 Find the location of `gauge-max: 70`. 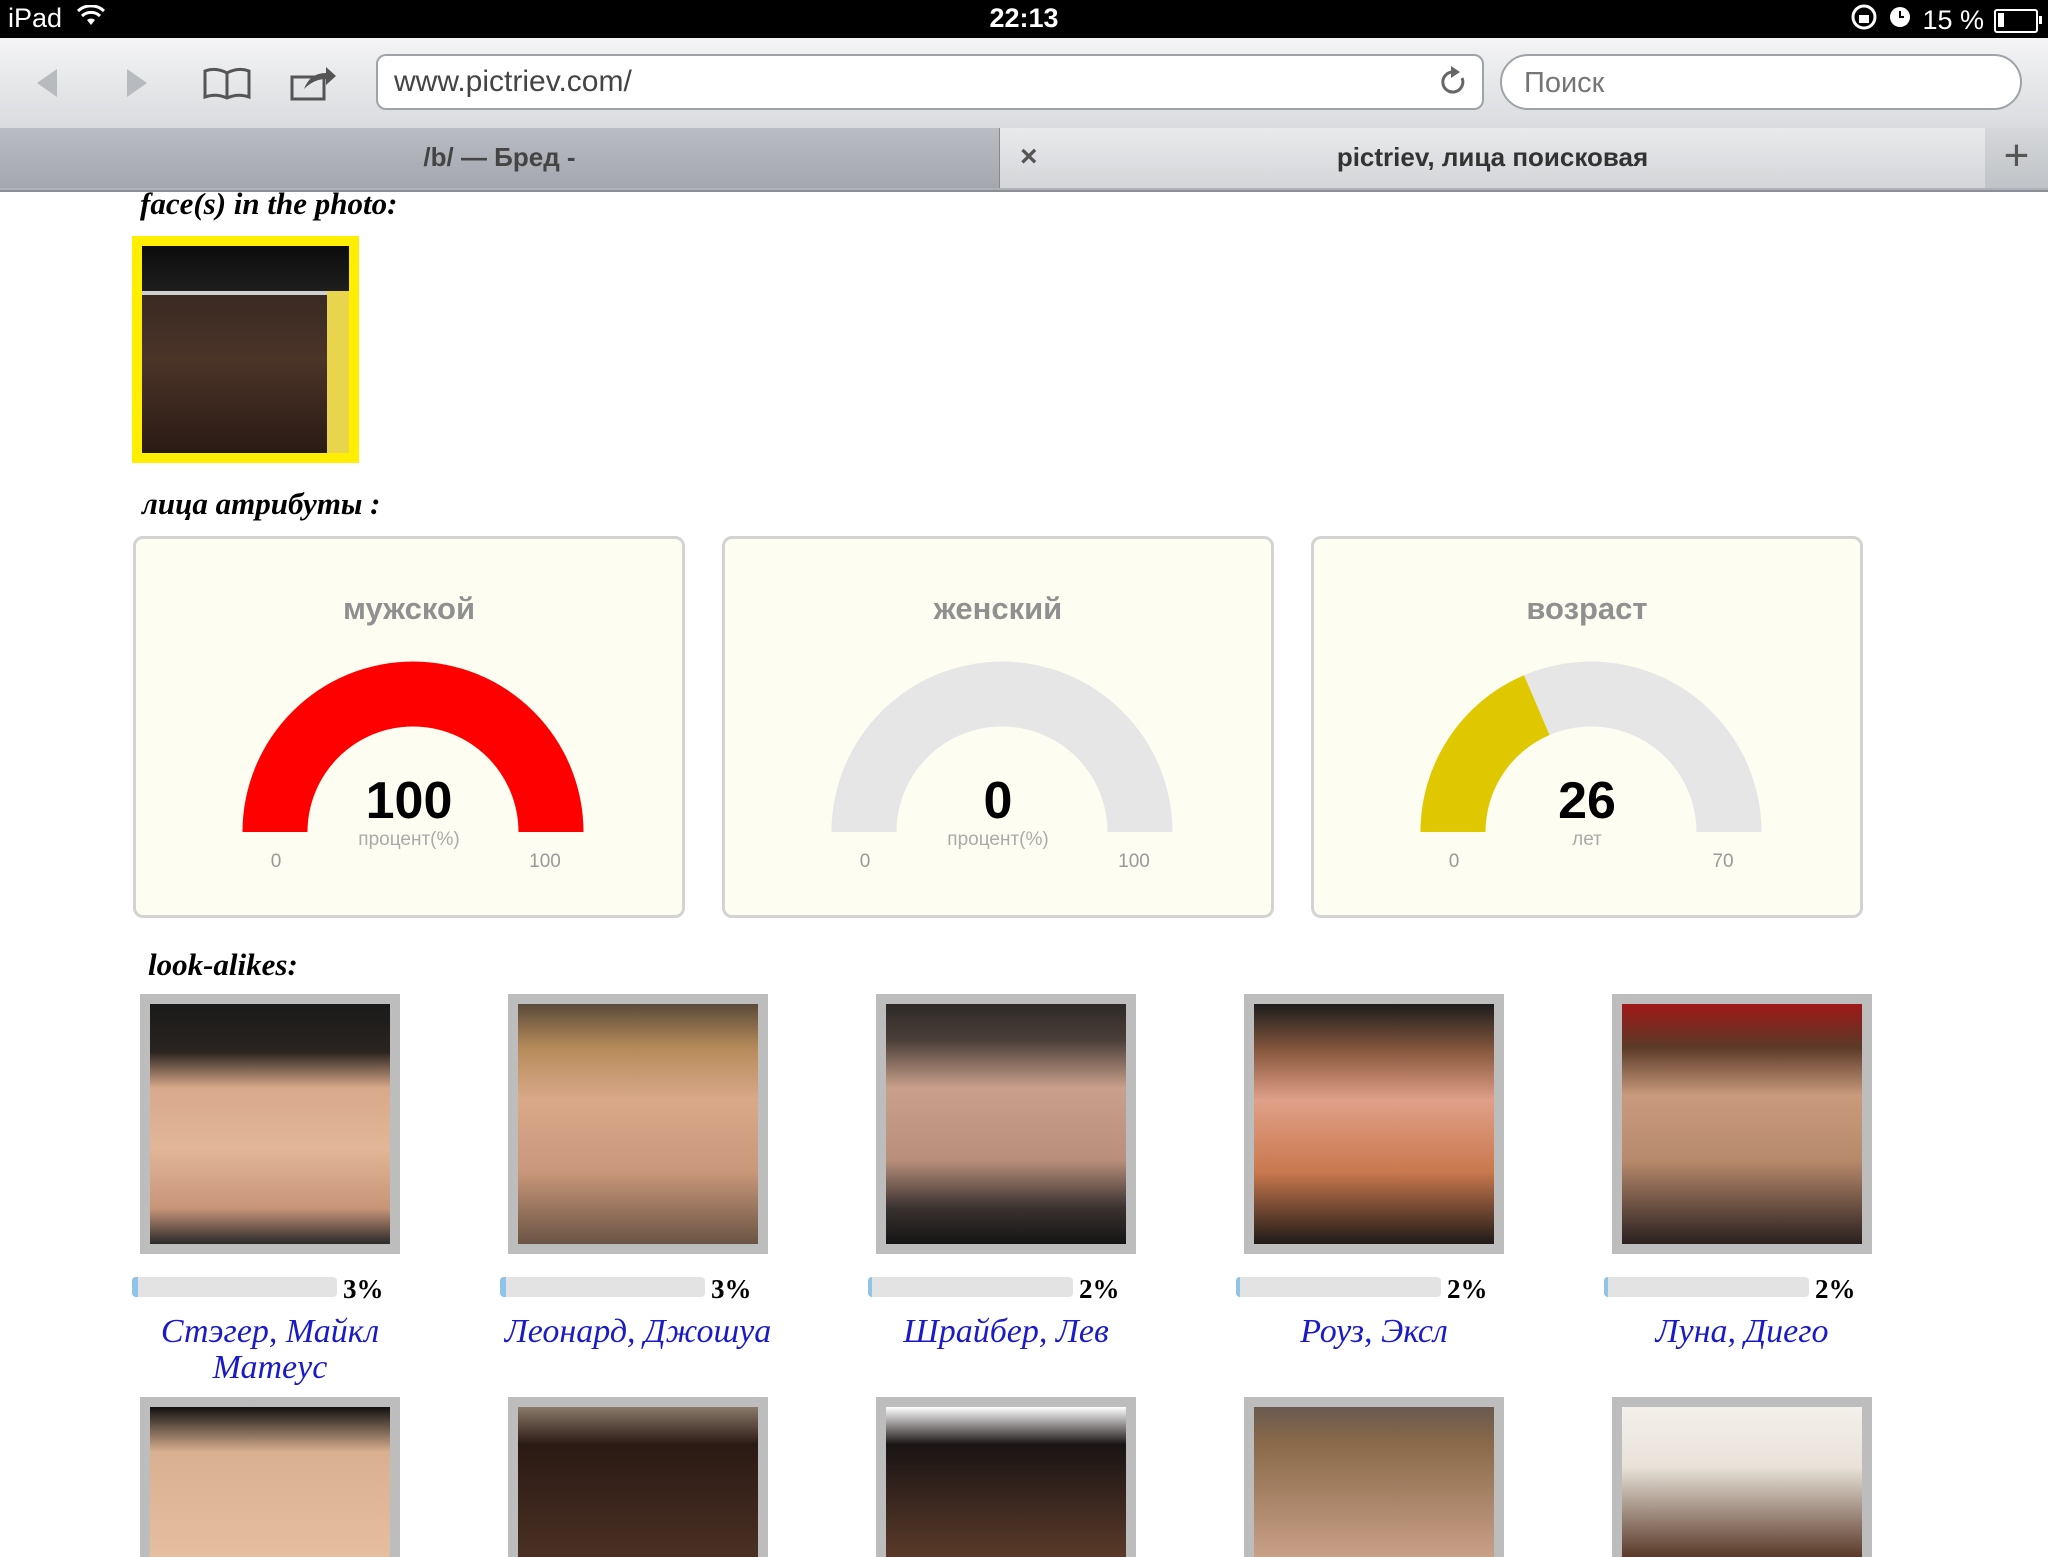

gauge-max: 70 is located at coordinates (1723, 861).